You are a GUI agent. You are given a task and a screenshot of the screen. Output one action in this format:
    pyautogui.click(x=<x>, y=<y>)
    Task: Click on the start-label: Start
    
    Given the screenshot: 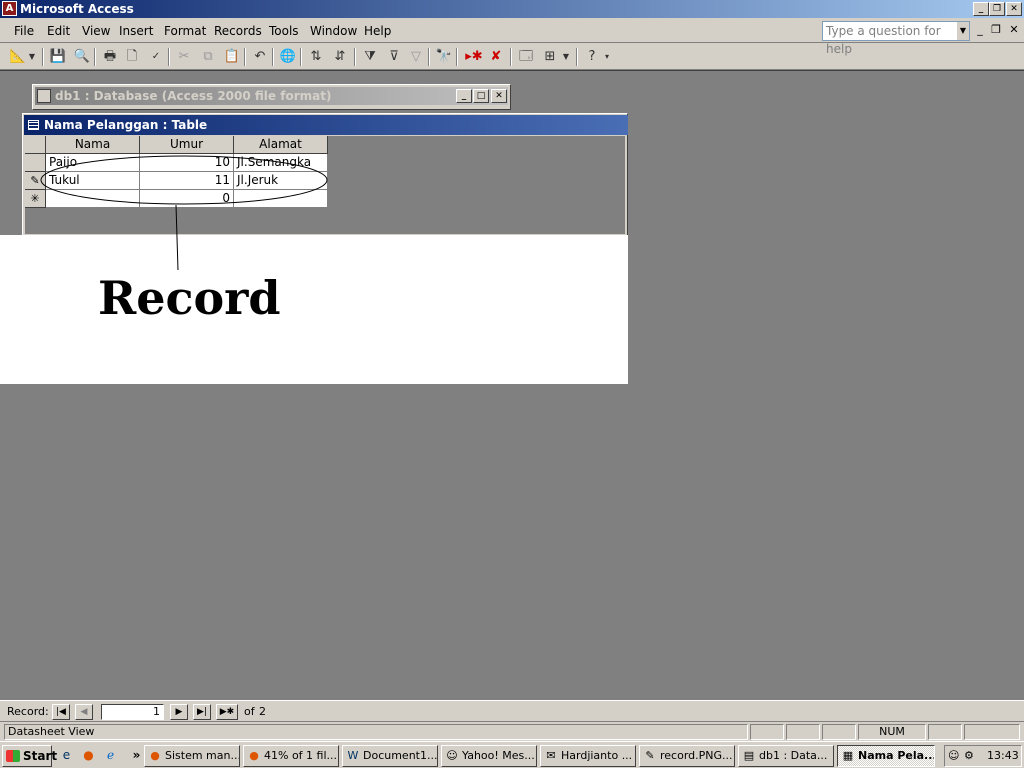 What is the action you would take?
    pyautogui.click(x=40, y=756)
    